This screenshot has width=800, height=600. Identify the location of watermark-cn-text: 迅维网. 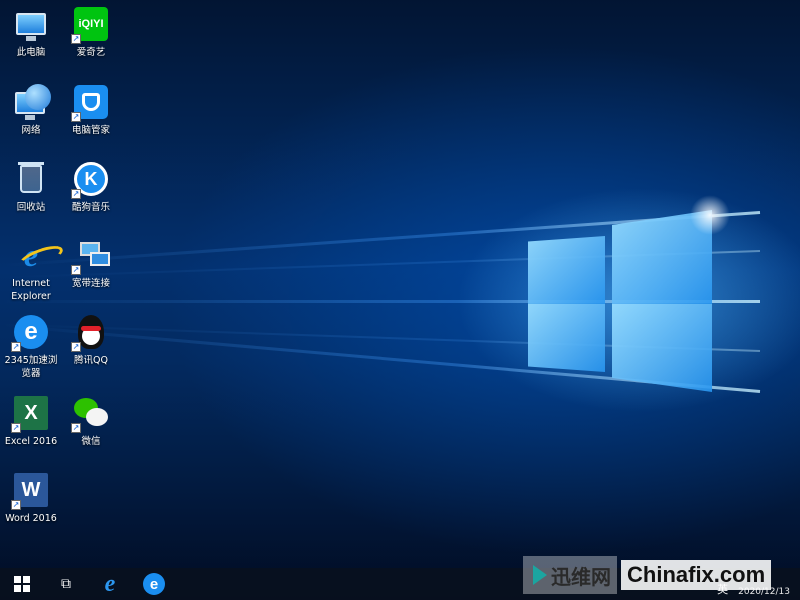
(581, 576).